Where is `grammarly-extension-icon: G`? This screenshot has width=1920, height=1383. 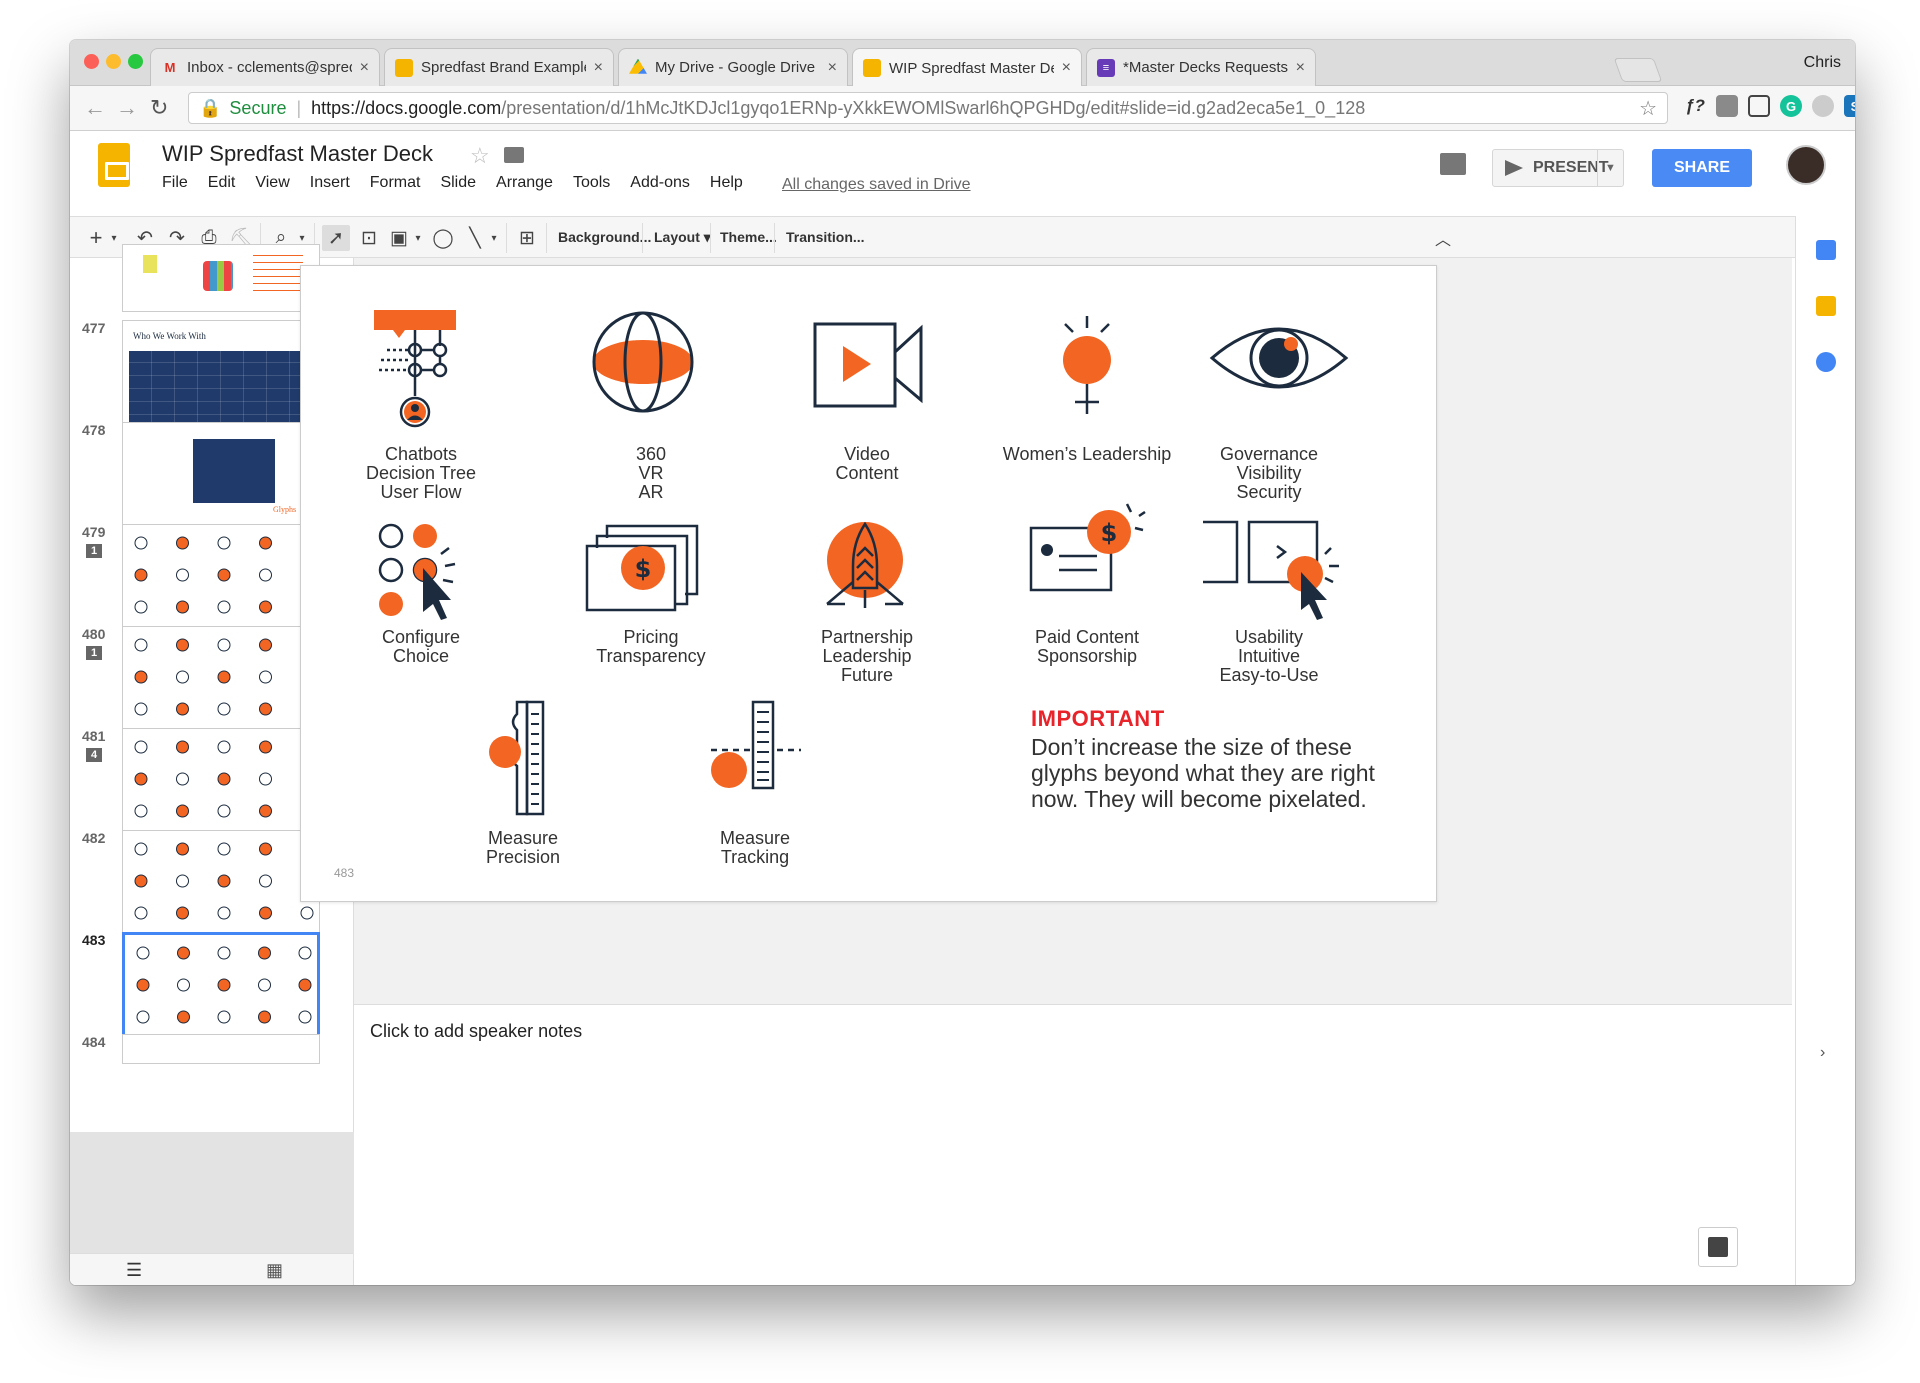
grammarly-extension-icon: G is located at coordinates (1791, 106).